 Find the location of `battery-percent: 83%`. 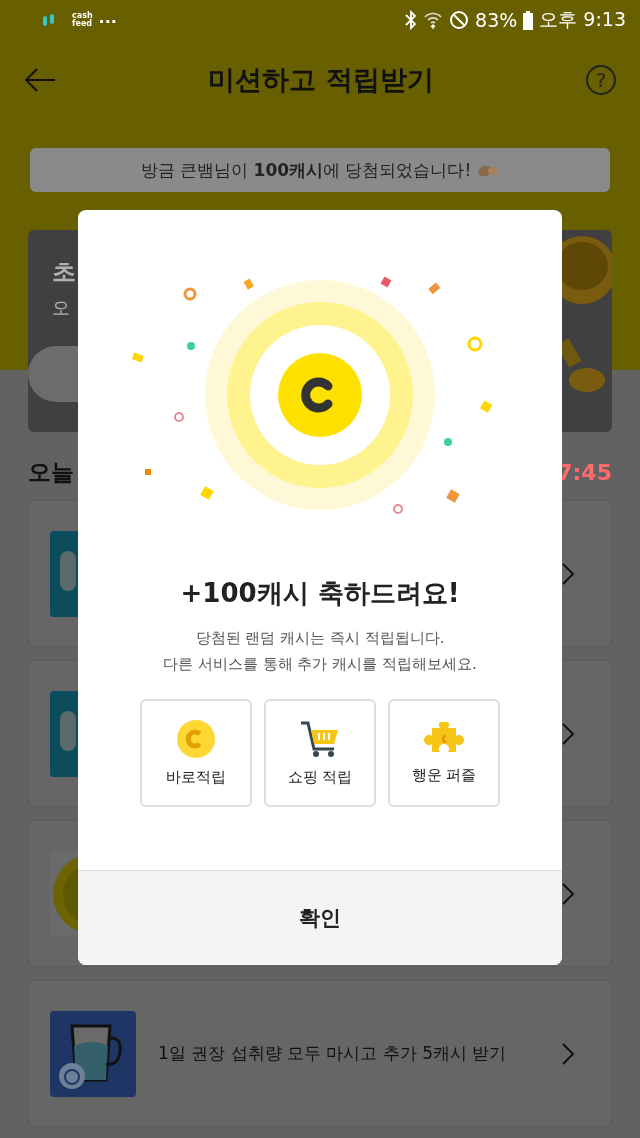

battery-percent: 83% is located at coordinates (496, 20).